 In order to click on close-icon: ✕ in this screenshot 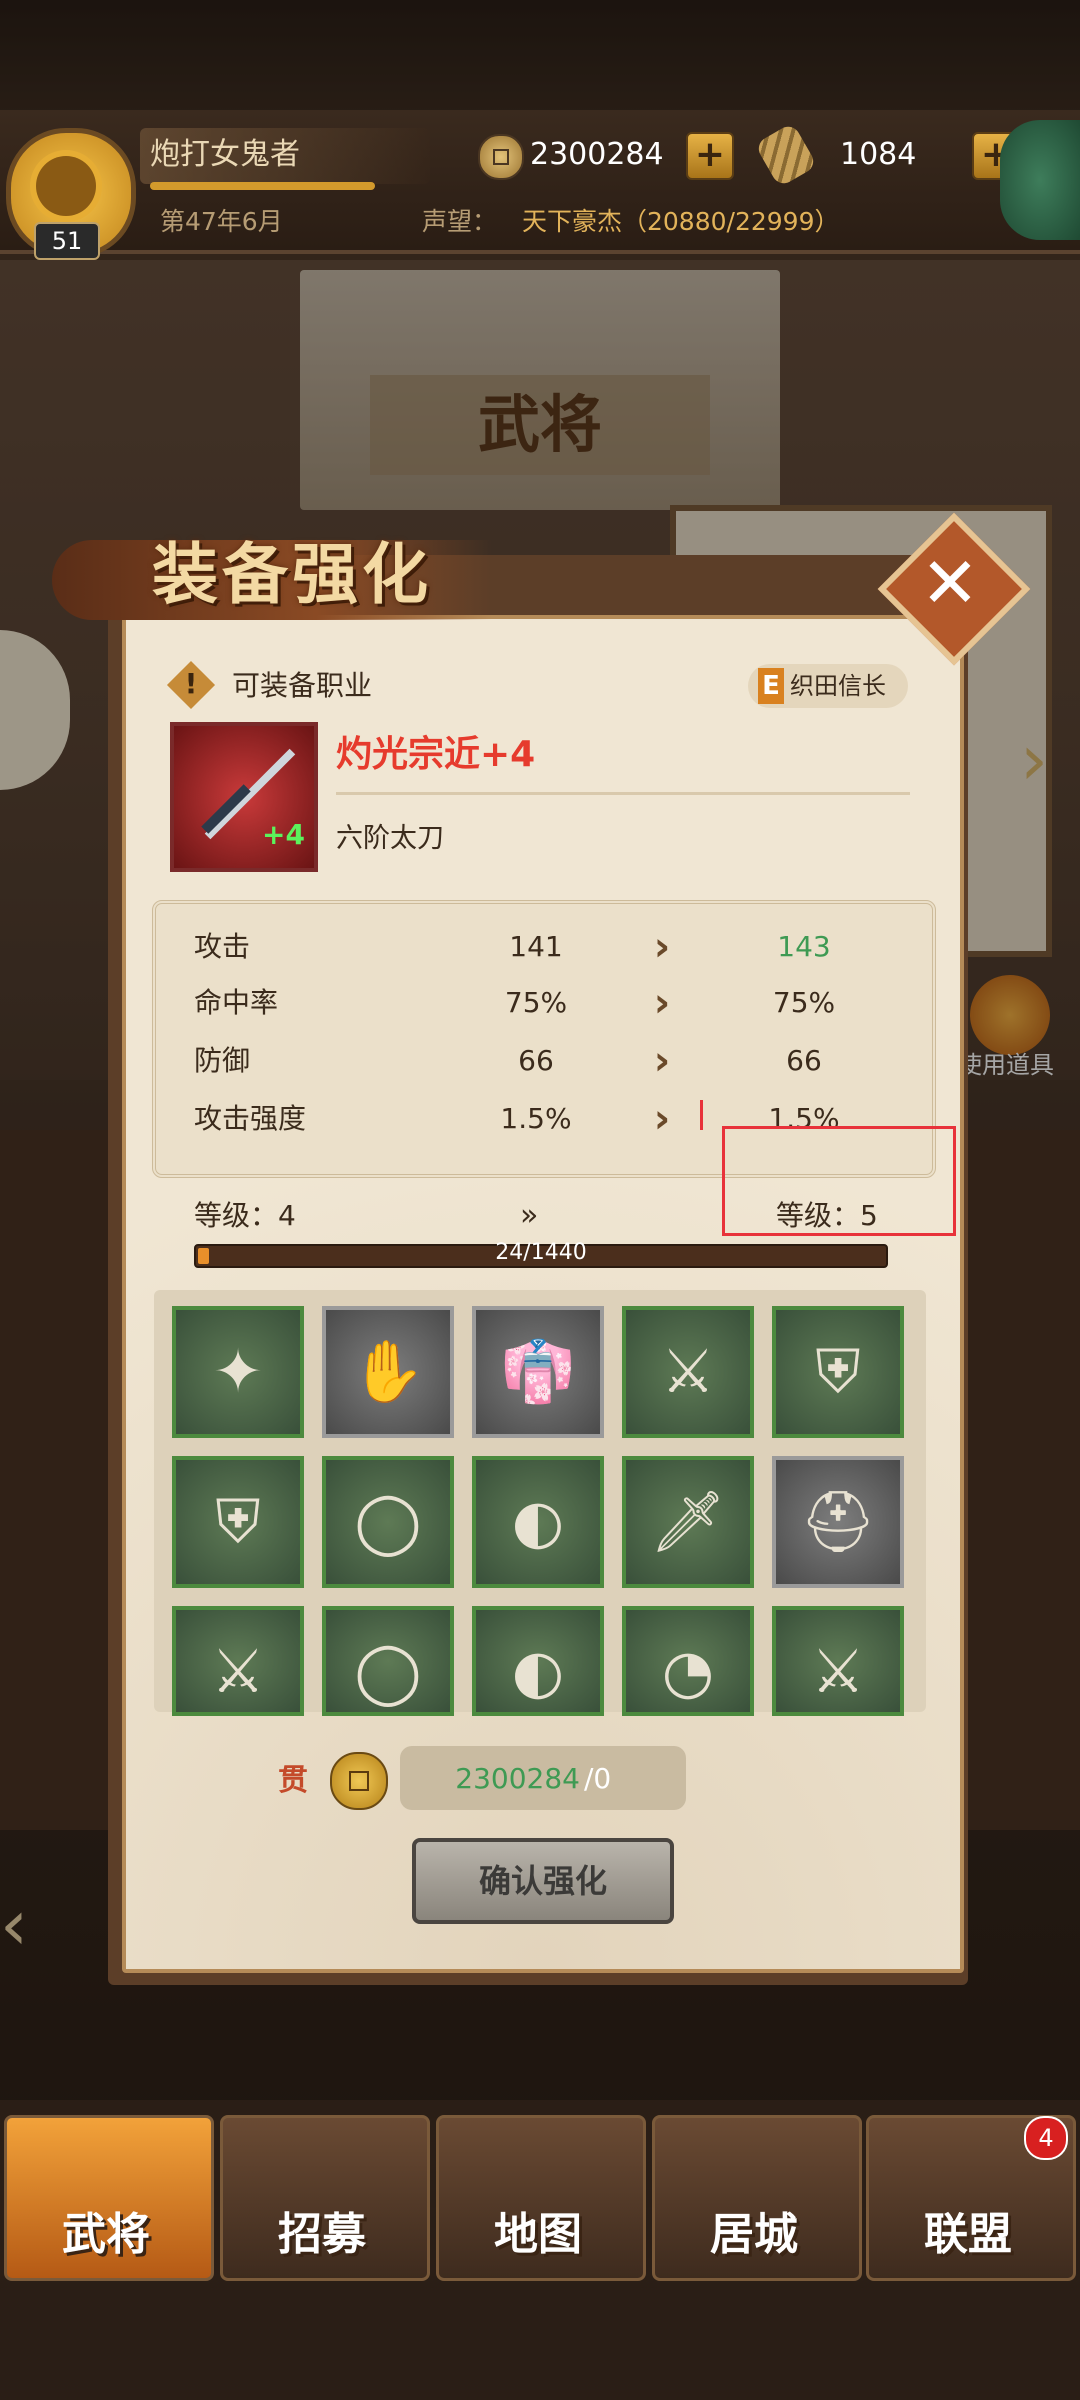, I will do `click(950, 583)`.